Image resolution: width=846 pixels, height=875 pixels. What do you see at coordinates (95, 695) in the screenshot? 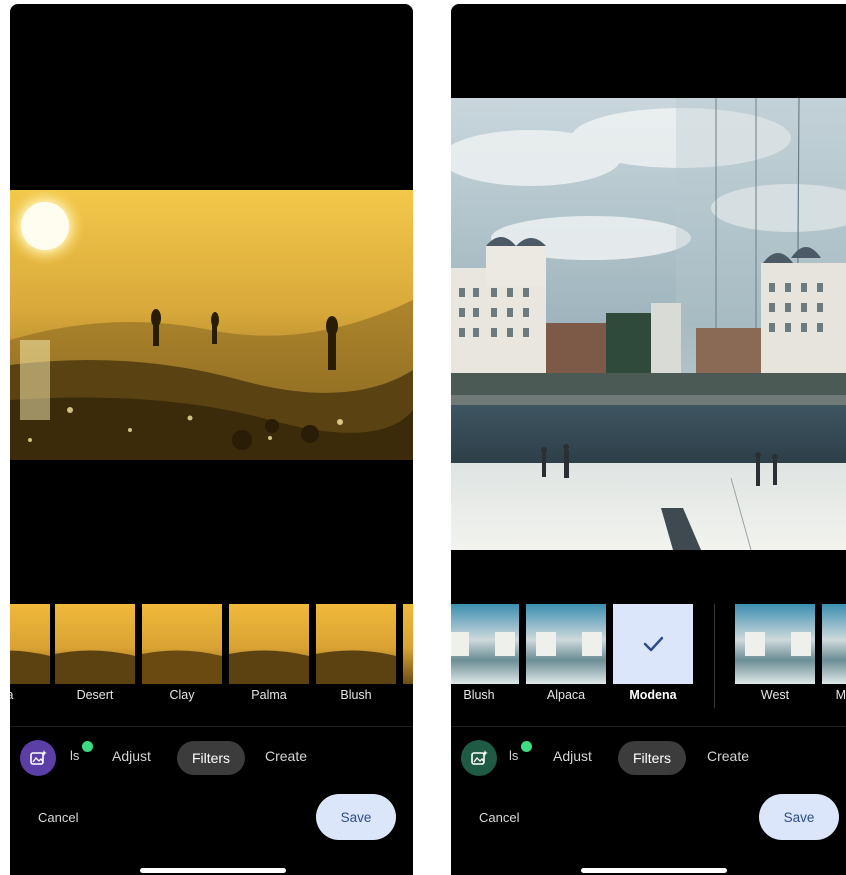
I see `filter-label: Desert` at bounding box center [95, 695].